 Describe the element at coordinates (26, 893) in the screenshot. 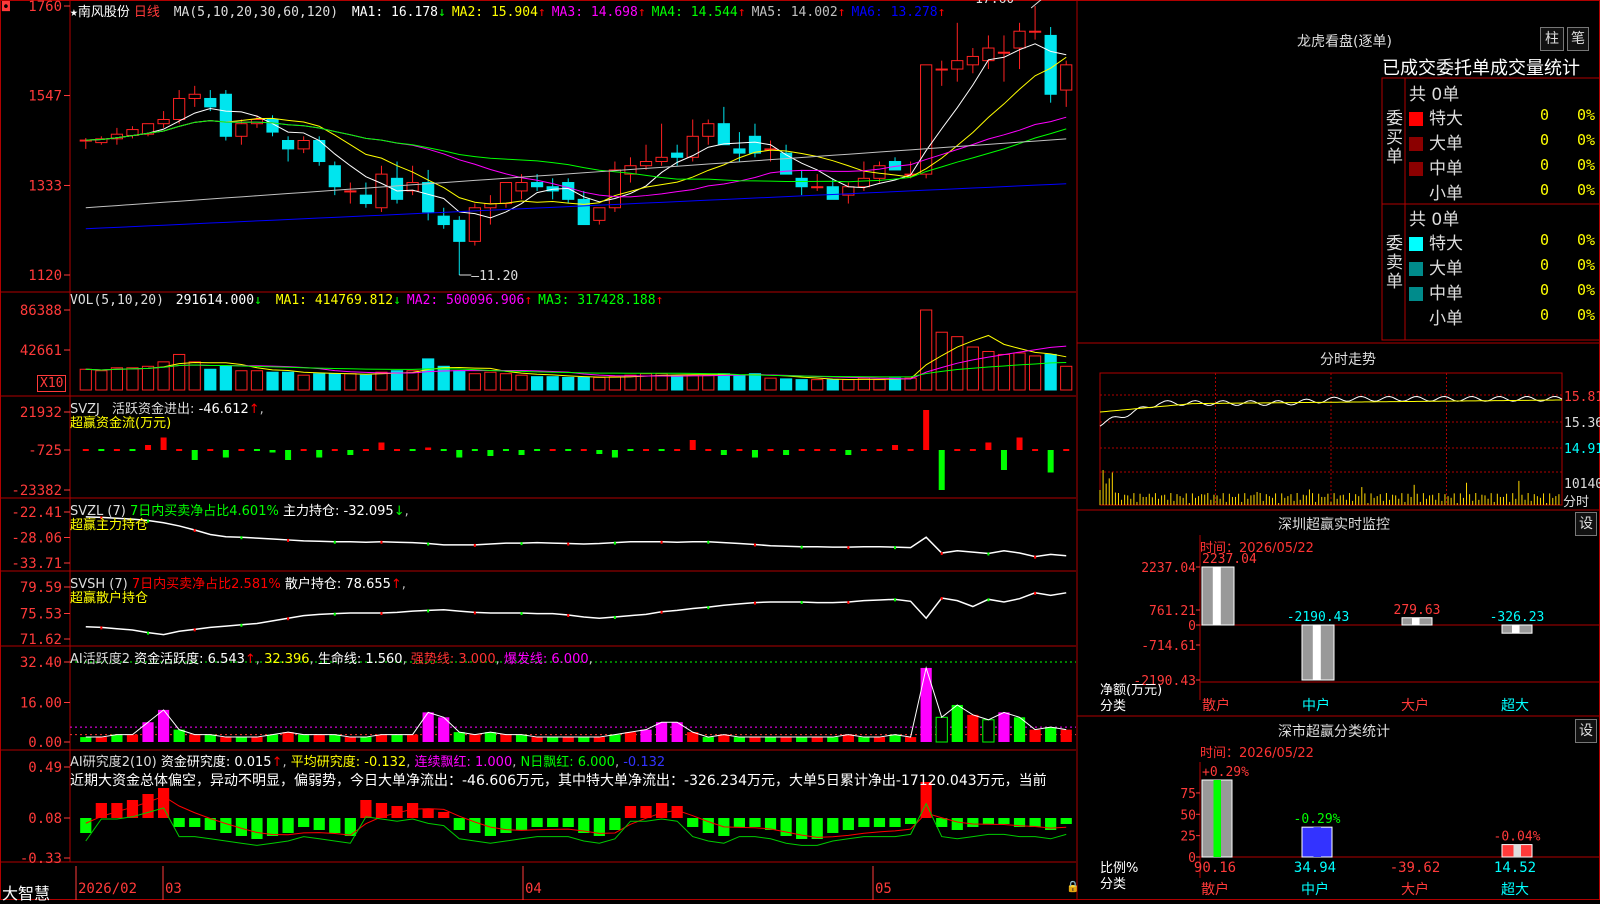

I see `brand-label: 大智慧` at that location.